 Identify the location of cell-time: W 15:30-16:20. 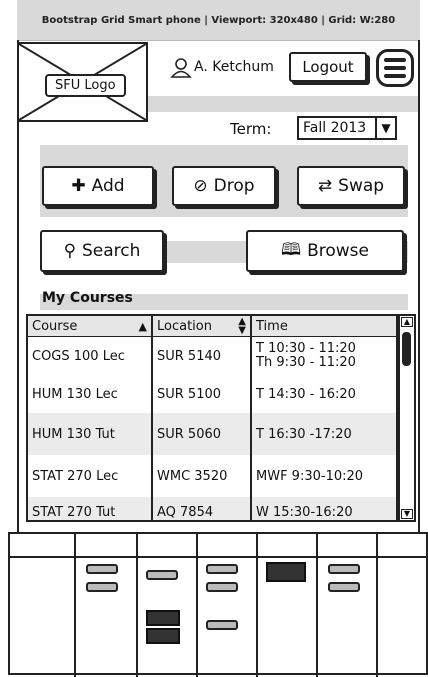
(325, 508).